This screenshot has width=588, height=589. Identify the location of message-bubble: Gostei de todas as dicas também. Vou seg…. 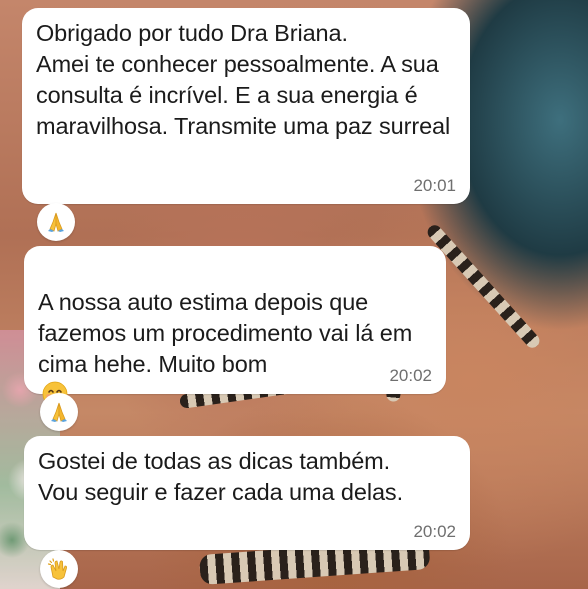
(247, 493).